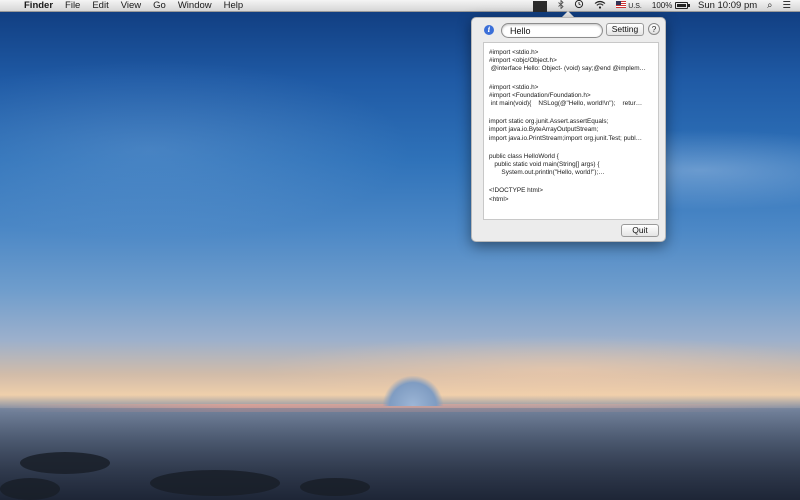 Image resolution: width=800 pixels, height=500 pixels. Describe the element at coordinates (499, 199) in the screenshot. I see `snippet-line: <html>` at that location.